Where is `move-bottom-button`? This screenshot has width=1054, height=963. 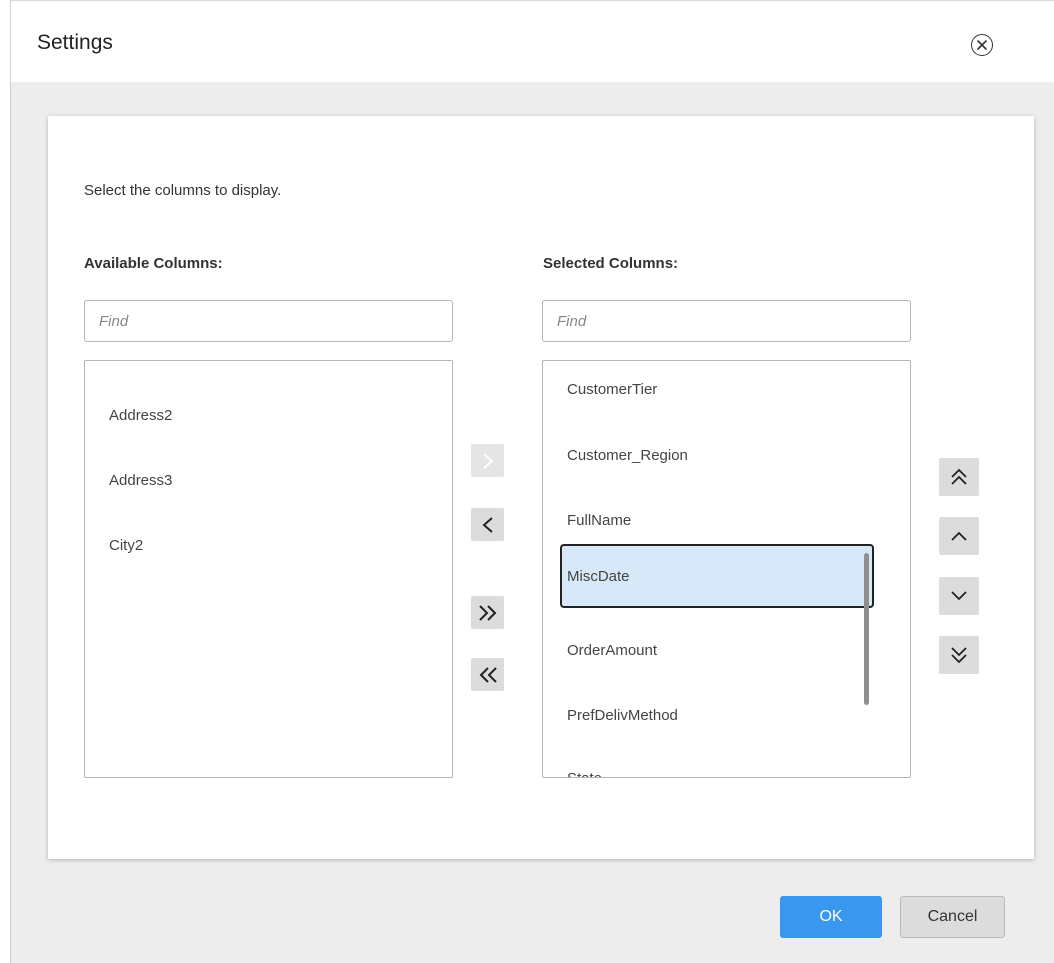
move-bottom-button is located at coordinates (959, 655).